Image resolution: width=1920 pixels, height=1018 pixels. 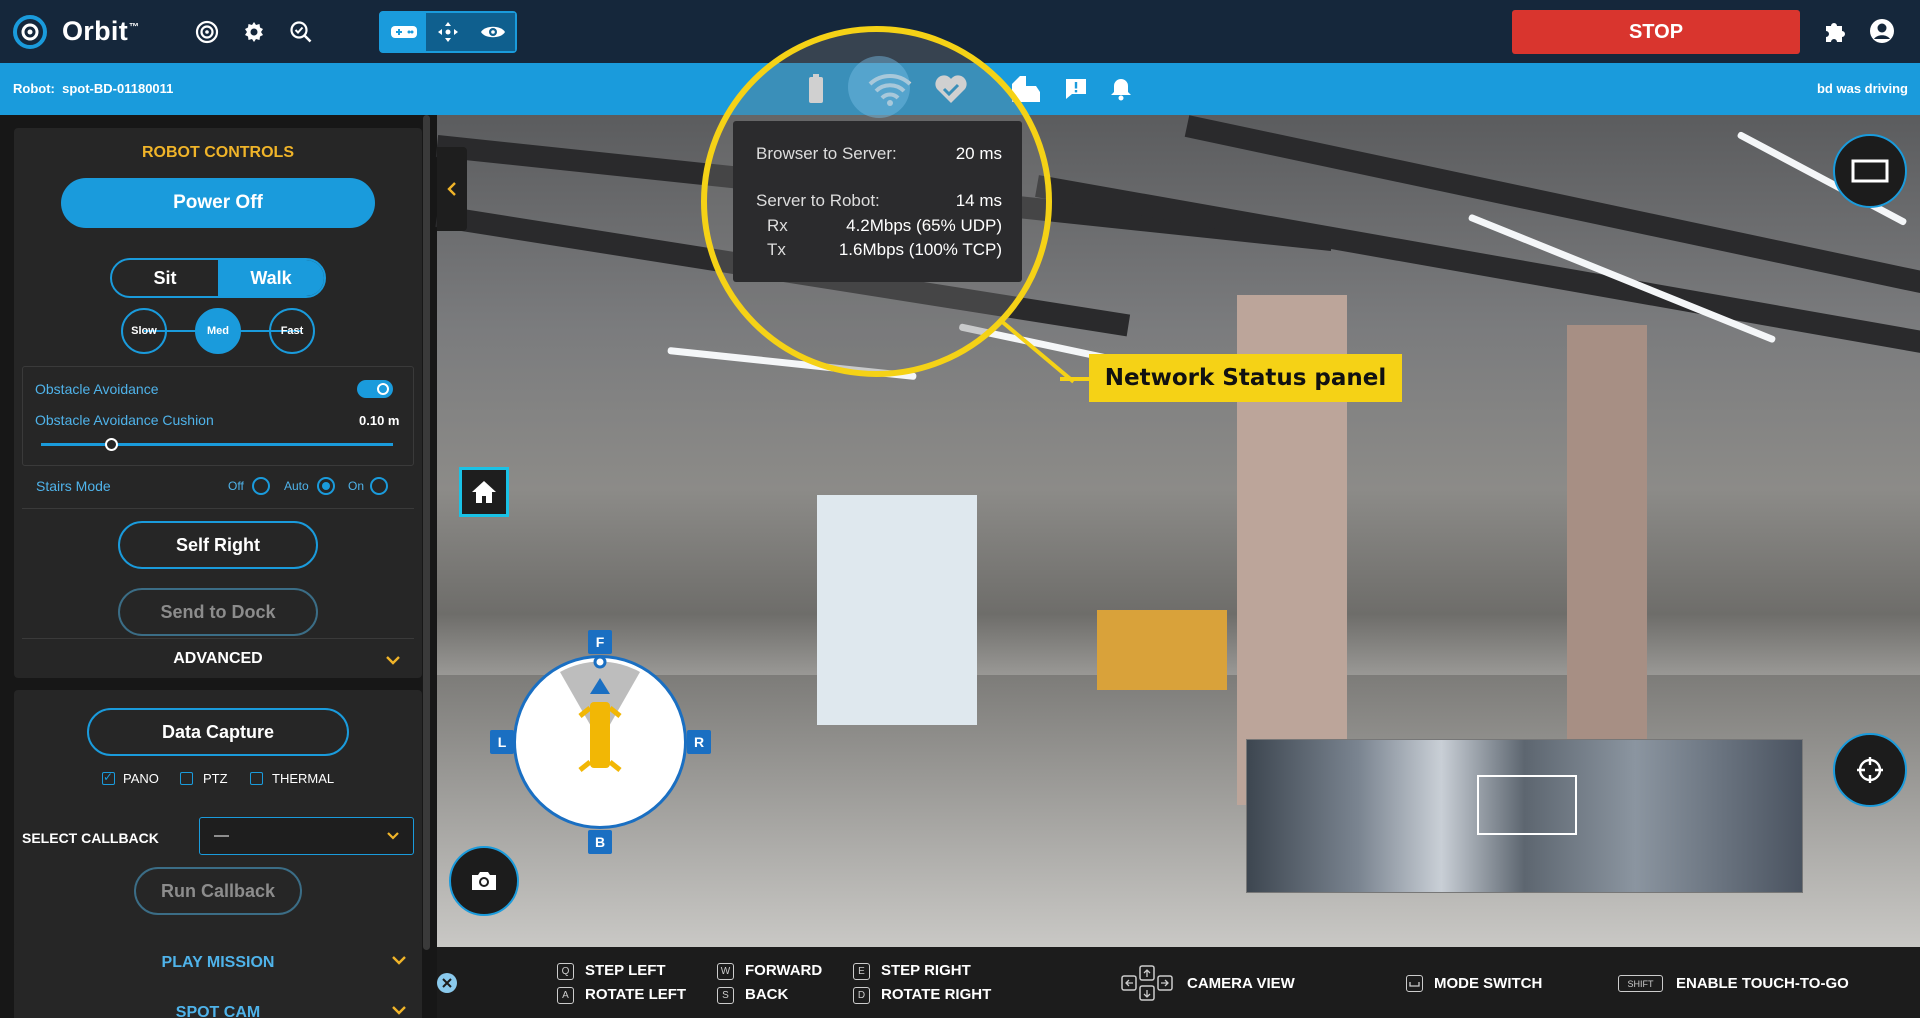 I want to click on stairs-off-label: Off, so click(x=236, y=486).